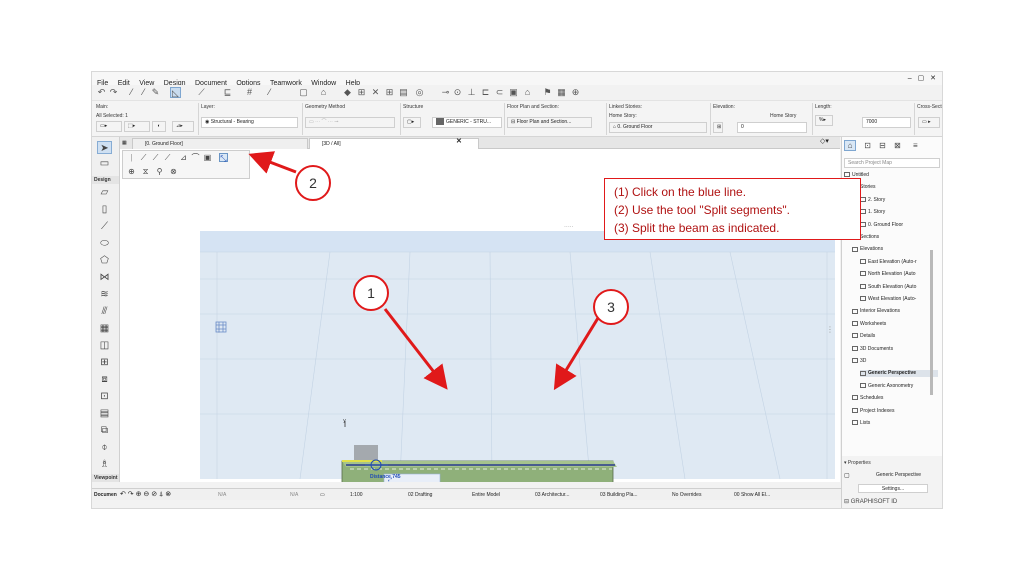  What do you see at coordinates (313, 183) in the screenshot?
I see `marker-2: 2` at bounding box center [313, 183].